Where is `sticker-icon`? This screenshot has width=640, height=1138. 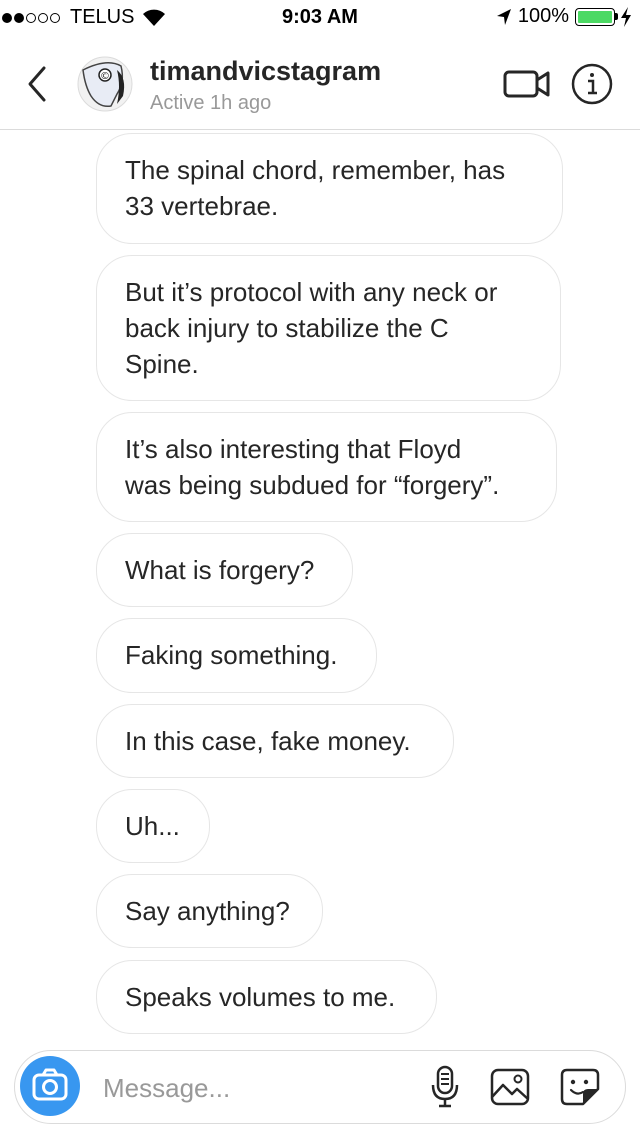 sticker-icon is located at coordinates (580, 1087).